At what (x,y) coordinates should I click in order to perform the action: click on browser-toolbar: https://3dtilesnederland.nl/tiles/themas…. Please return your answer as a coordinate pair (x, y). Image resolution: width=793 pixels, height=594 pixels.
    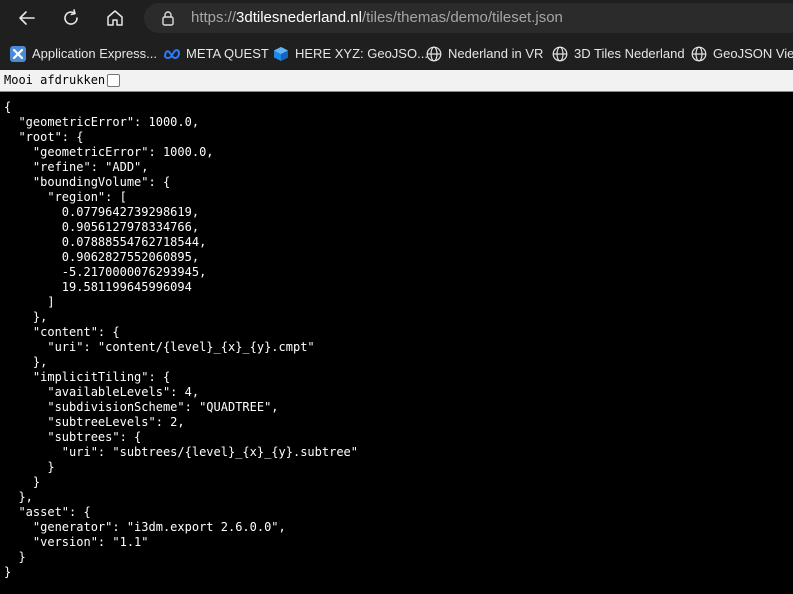
    Looking at the image, I should click on (396, 18).